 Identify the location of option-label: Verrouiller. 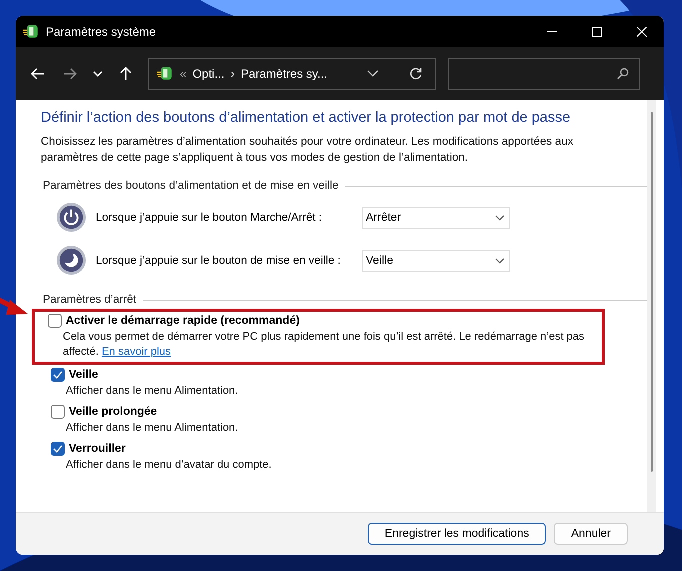
(97, 449).